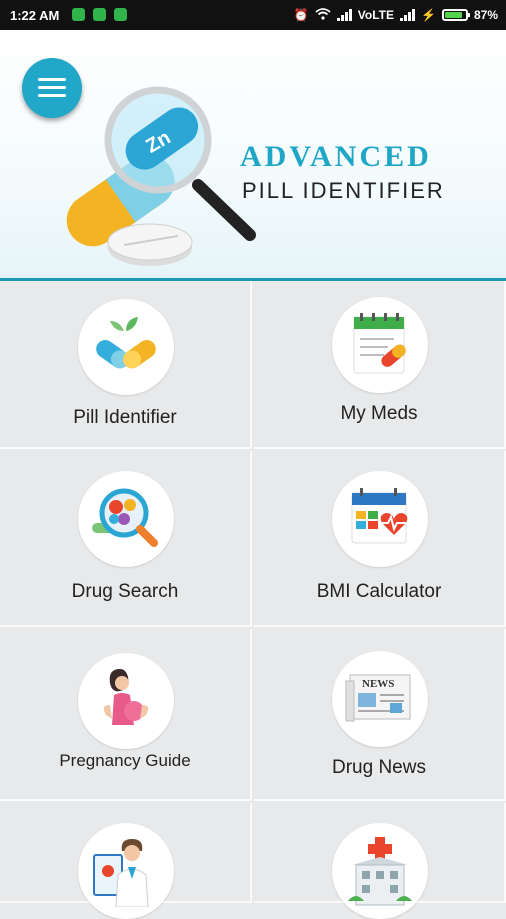  Describe the element at coordinates (379, 516) in the screenshot. I see `calculator-heart-icon` at that location.